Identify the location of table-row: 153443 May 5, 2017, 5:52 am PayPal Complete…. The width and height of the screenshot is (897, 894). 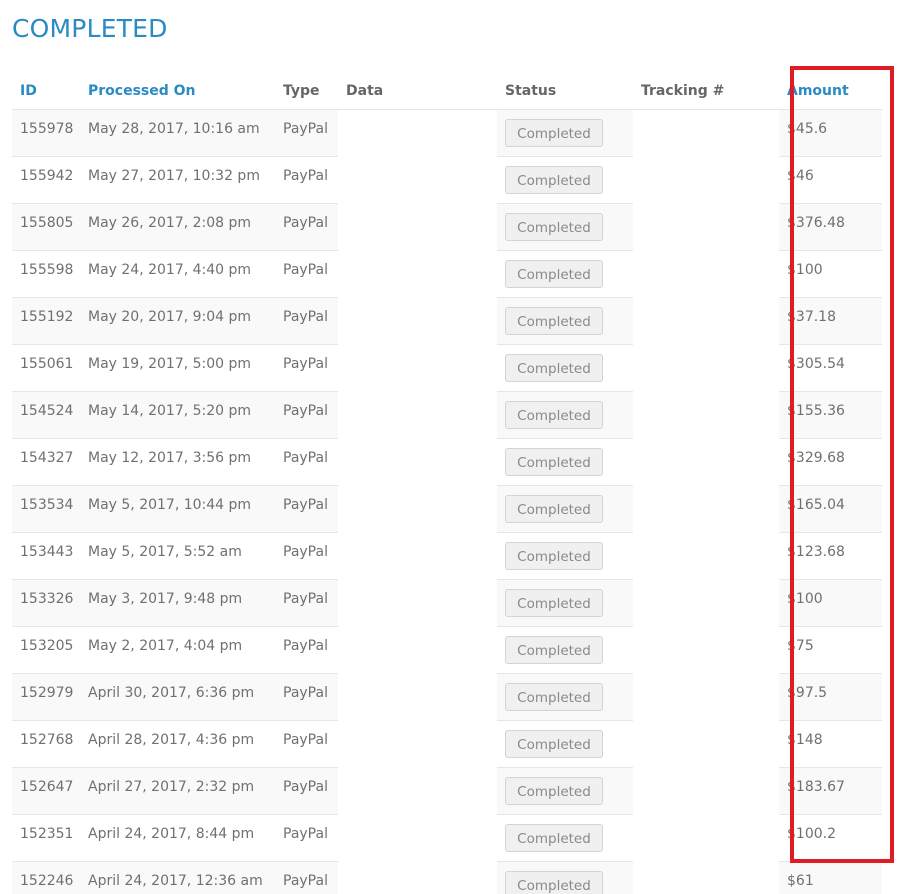
(447, 556).